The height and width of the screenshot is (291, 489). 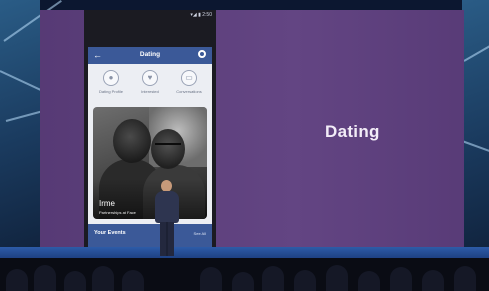 I want to click on events-label: Your Events, so click(x=110, y=233).